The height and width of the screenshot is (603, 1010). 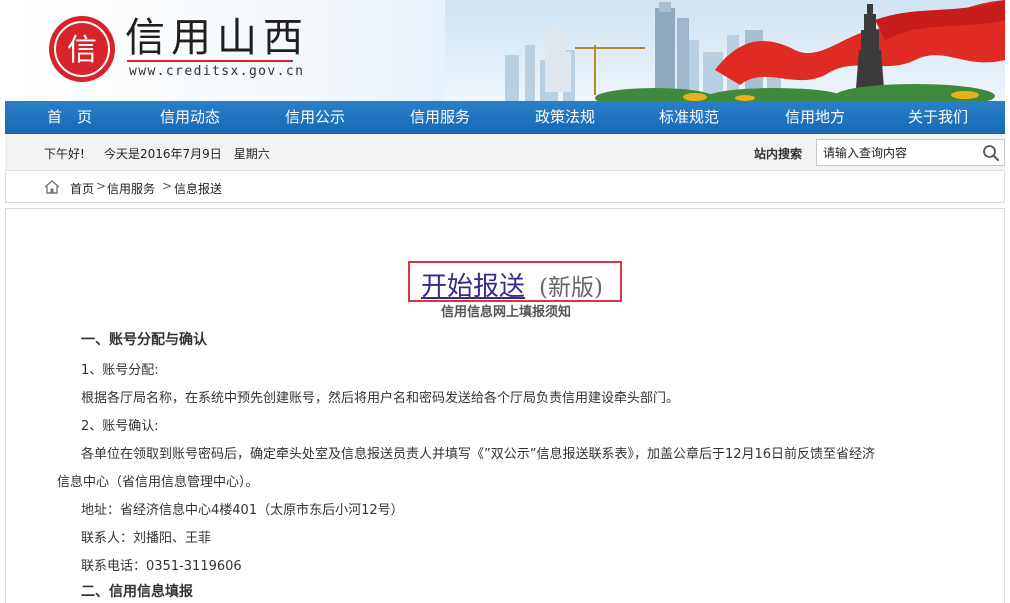 What do you see at coordinates (689, 117) in the screenshot?
I see `nav-item-standards: 标准规范` at bounding box center [689, 117].